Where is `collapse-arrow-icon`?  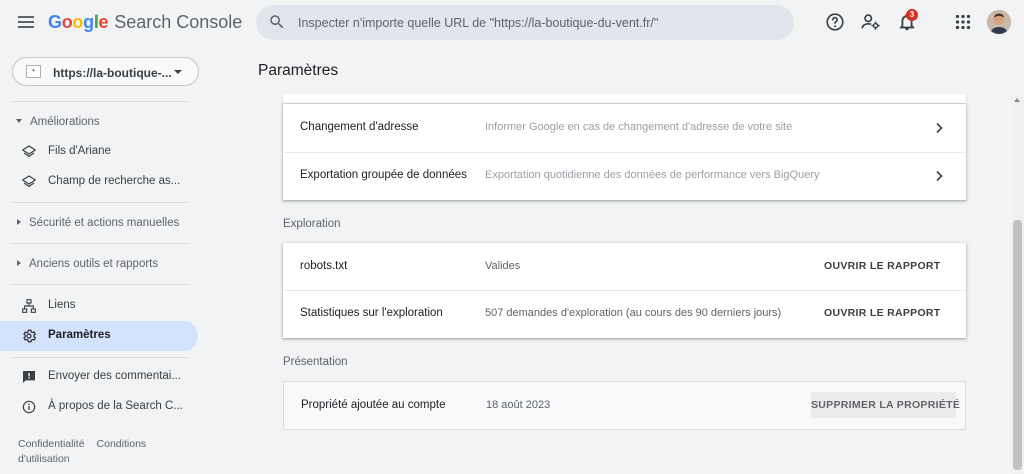
collapse-arrow-icon is located at coordinates (19, 121).